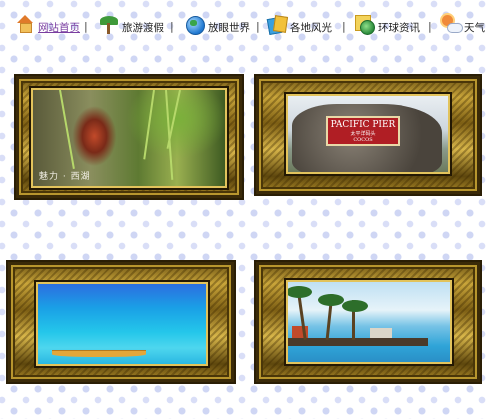 Image resolution: width=490 pixels, height=419 pixels. Describe the element at coordinates (59, 28) in the screenshot. I see `nav-home-label: 网站首页` at that location.